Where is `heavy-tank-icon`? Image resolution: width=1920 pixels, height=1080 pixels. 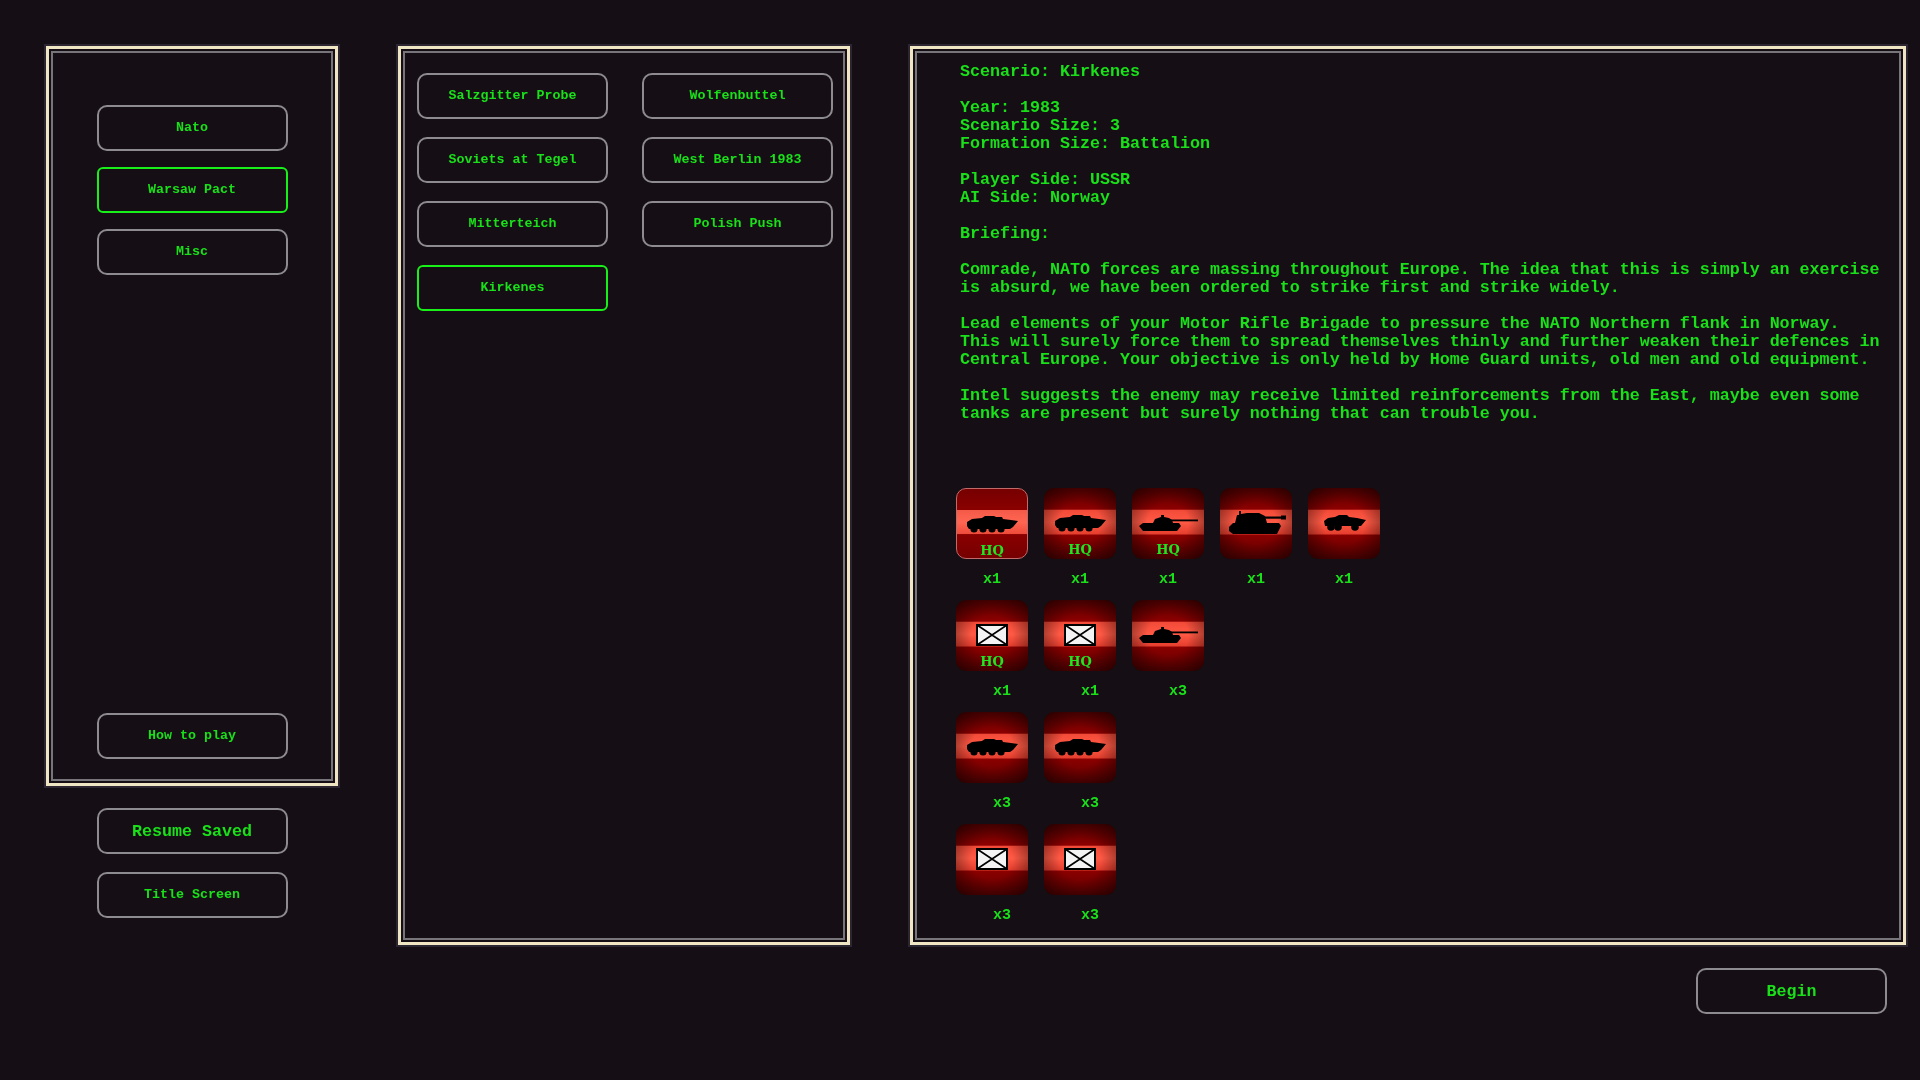
heavy-tank-icon is located at coordinates (1256, 522).